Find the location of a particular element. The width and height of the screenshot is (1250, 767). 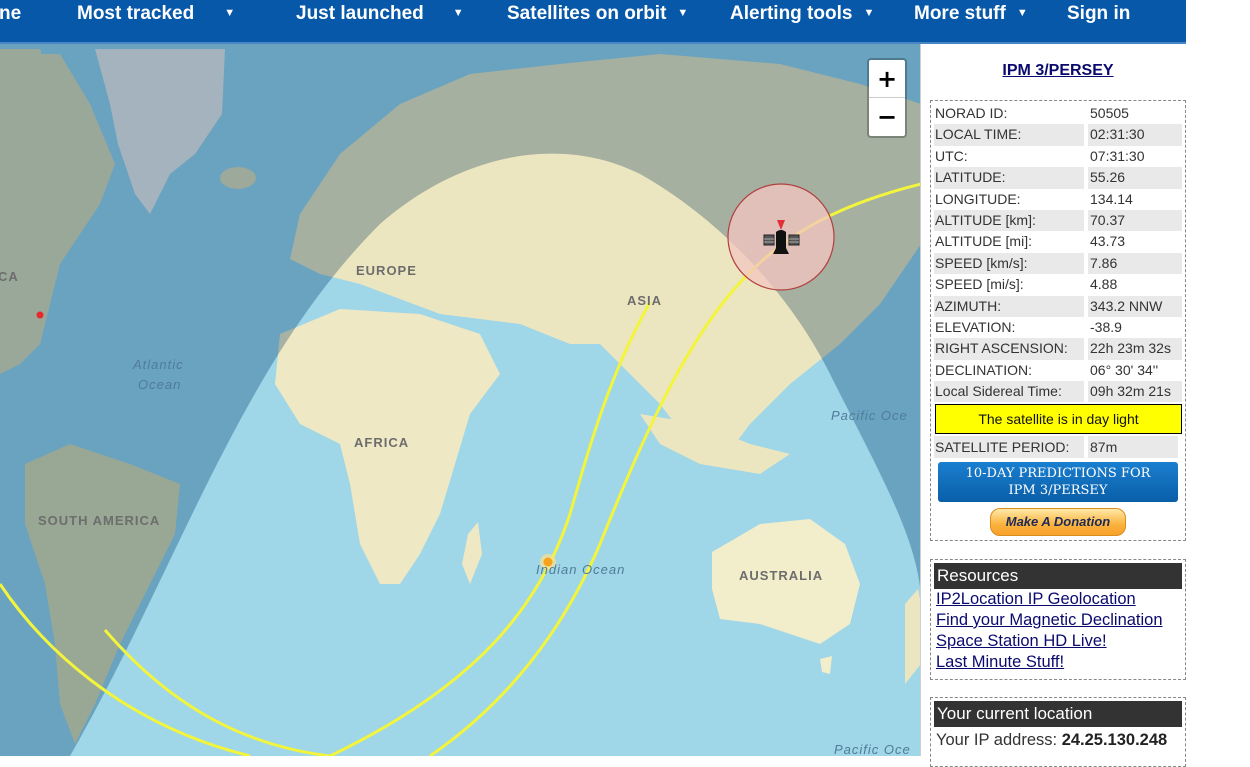

info-key: ALTITUDE [km]: is located at coordinates (1009, 220).